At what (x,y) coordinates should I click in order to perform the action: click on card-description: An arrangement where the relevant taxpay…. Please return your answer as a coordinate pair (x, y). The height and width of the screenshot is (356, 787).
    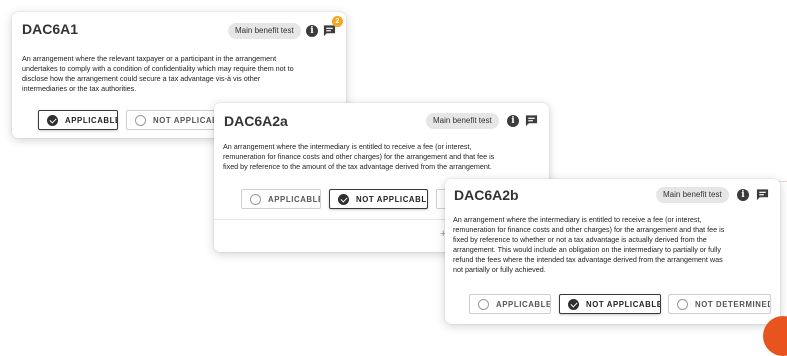
    Looking at the image, I should click on (181, 74).